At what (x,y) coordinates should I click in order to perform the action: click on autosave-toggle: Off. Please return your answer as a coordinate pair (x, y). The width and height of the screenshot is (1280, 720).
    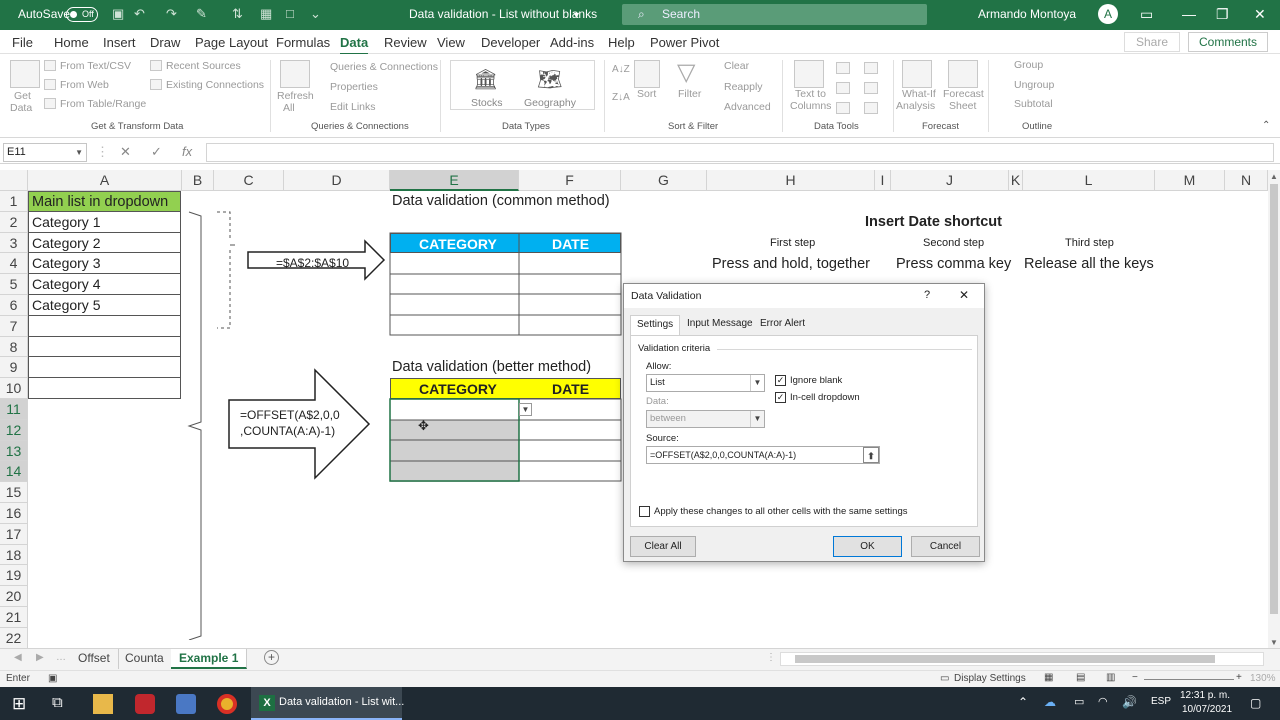
    Looking at the image, I should click on (82, 14).